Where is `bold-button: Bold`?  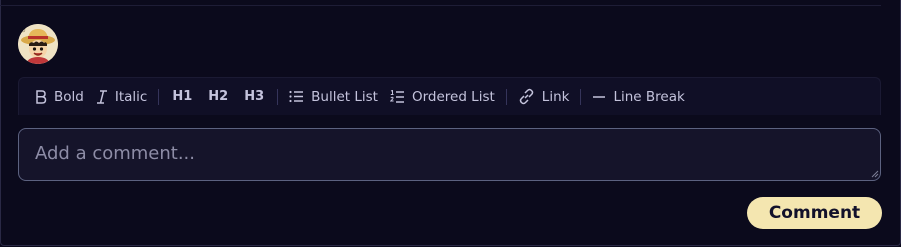
bold-button: Bold is located at coordinates (59, 97).